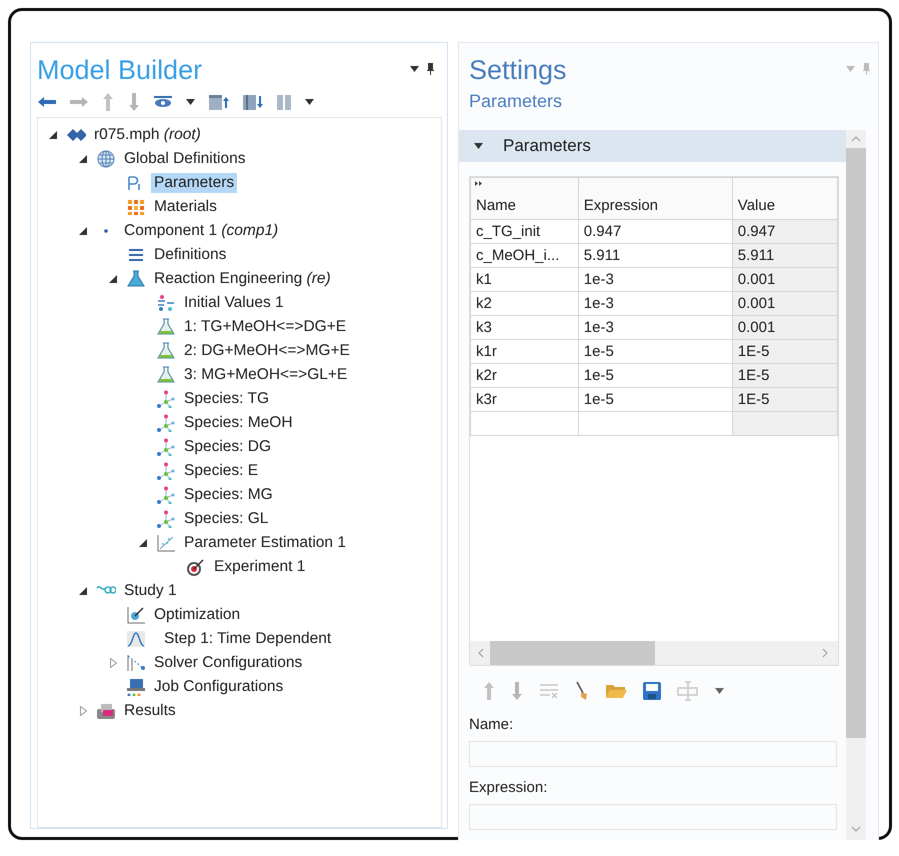  Describe the element at coordinates (227, 447) in the screenshot. I see `tree-item: Species: DG` at that location.